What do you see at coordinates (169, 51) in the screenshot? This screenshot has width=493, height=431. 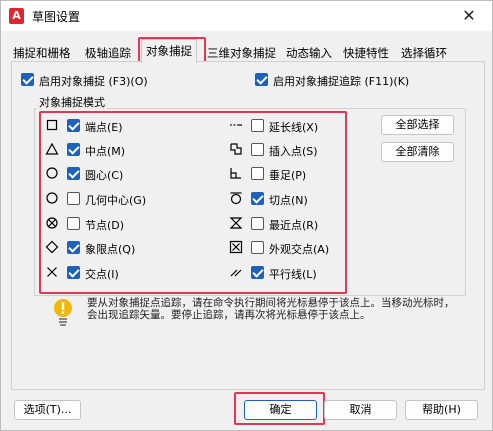 I see `tab-object-snap: 对象捕捉` at bounding box center [169, 51].